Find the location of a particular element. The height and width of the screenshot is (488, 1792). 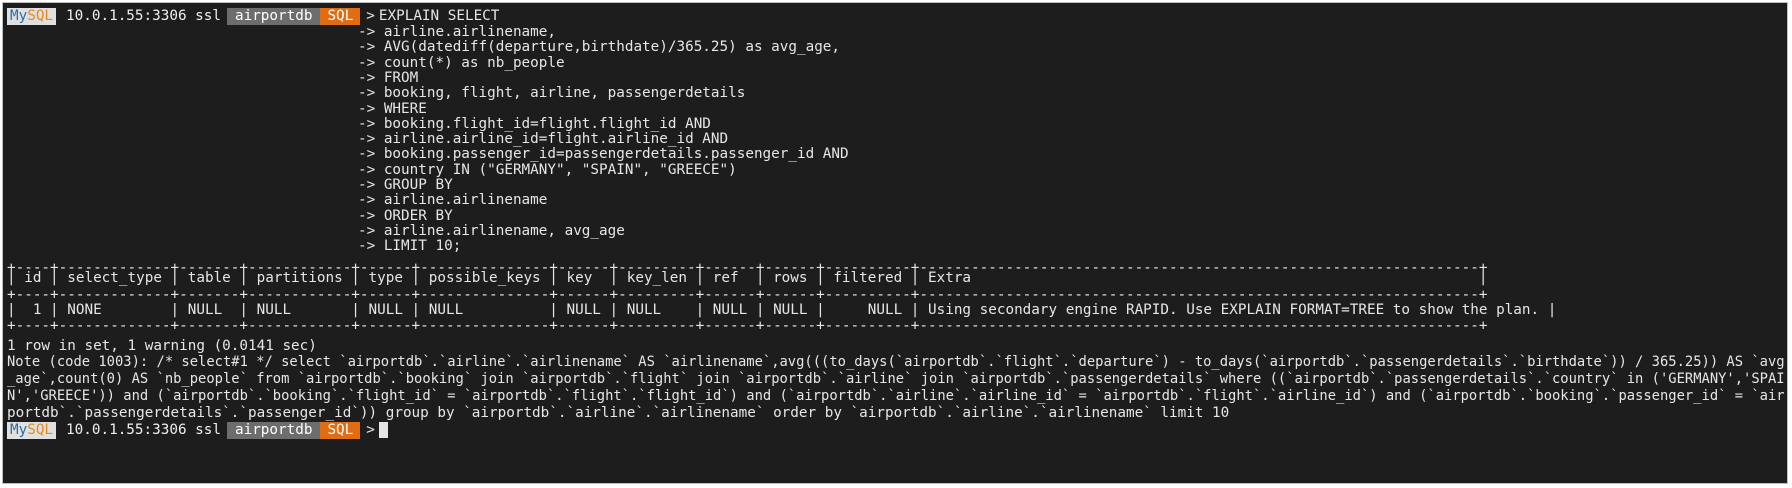

query-line-text: LIMIT 10; is located at coordinates (422, 246).